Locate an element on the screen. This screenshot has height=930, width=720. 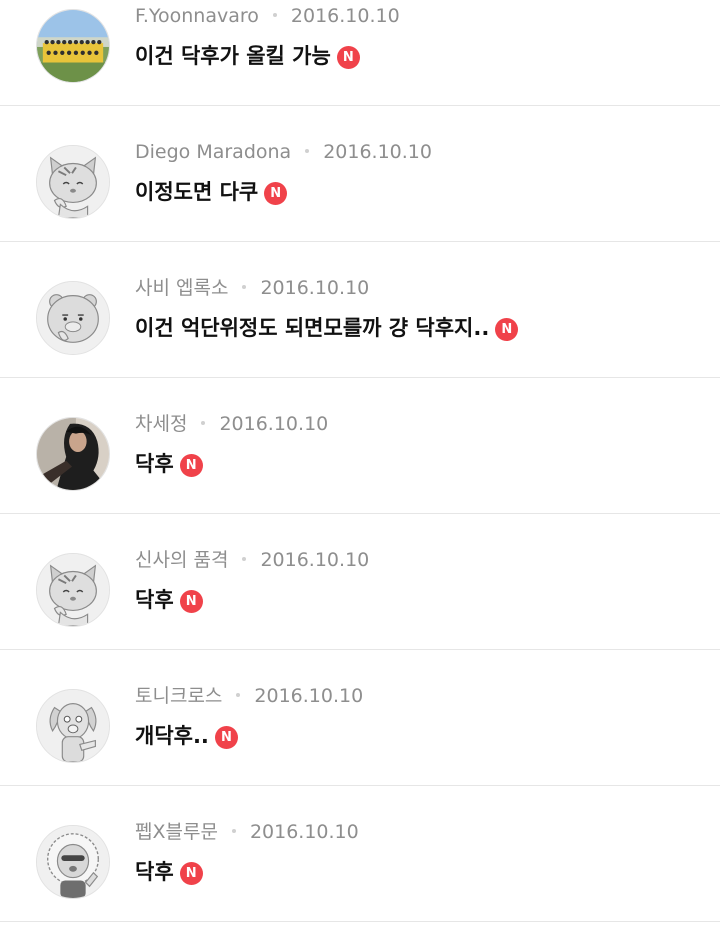
author-name: 신사의 품격 is located at coordinates (181, 560).